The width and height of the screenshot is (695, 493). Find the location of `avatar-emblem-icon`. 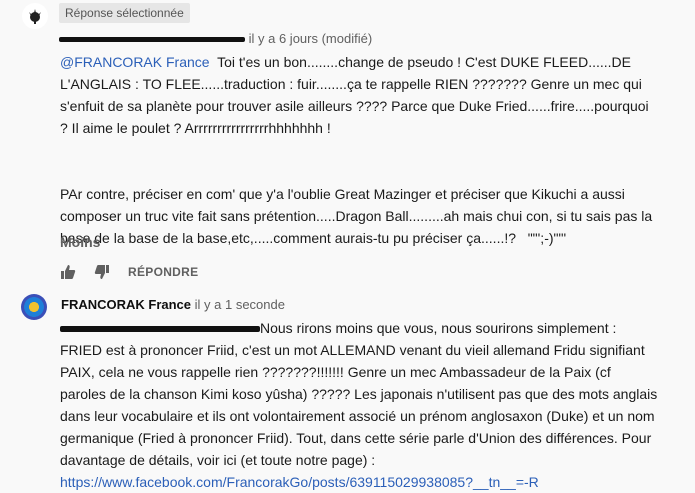

avatar-emblem-icon is located at coordinates (35, 16).